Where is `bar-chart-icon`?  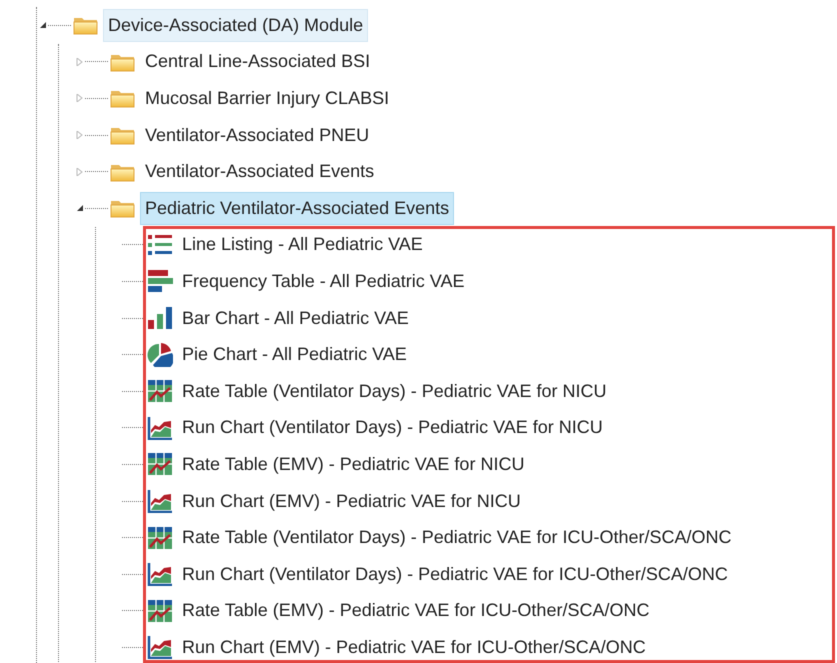 bar-chart-icon is located at coordinates (160, 318).